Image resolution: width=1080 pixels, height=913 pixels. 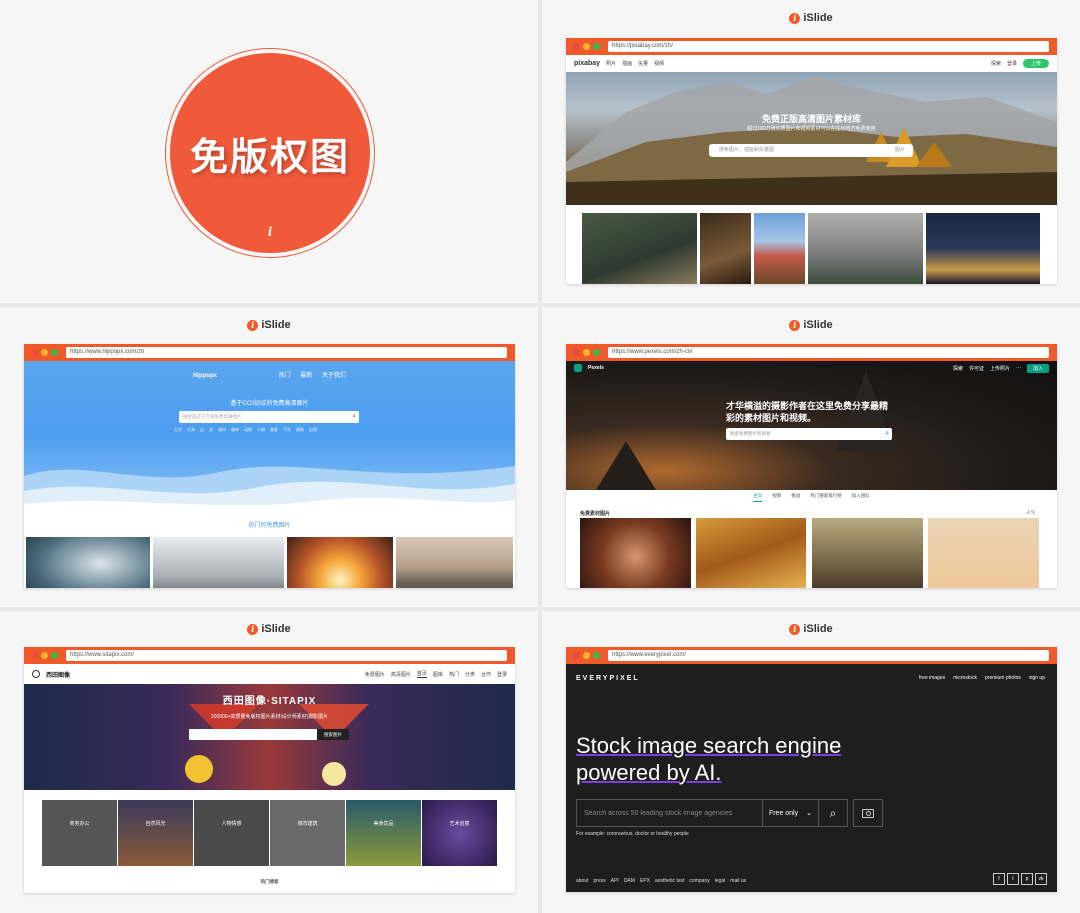 What do you see at coordinates (811, 150) in the screenshot?
I see `search-box: 搜索图片、插画和矢量图 图片` at bounding box center [811, 150].